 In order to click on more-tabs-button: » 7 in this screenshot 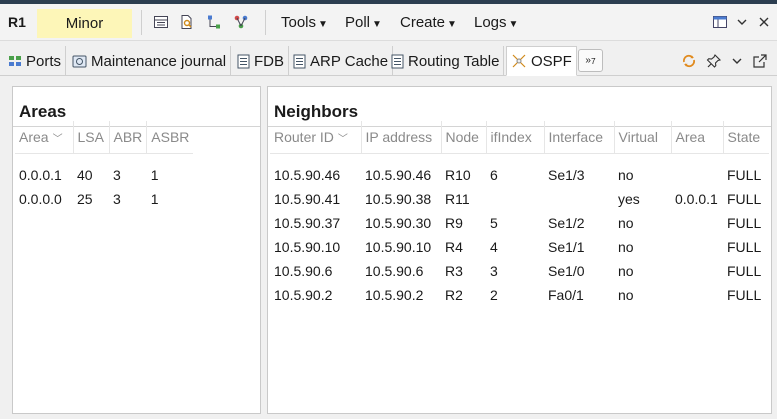, I will do `click(590, 60)`.